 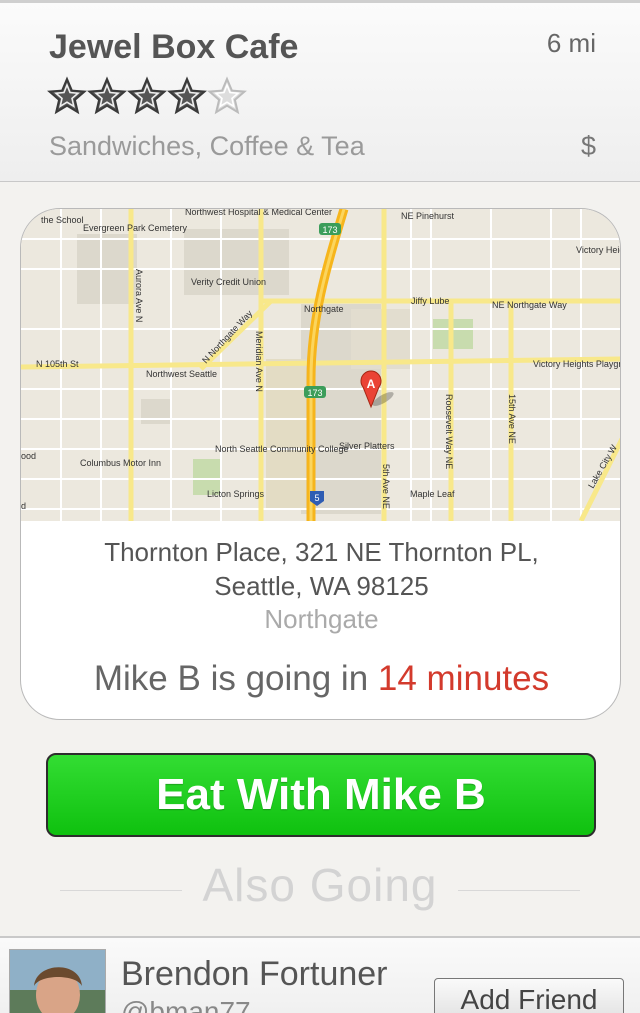 What do you see at coordinates (62, 220) in the screenshot?
I see `map-label-school: the School` at bounding box center [62, 220].